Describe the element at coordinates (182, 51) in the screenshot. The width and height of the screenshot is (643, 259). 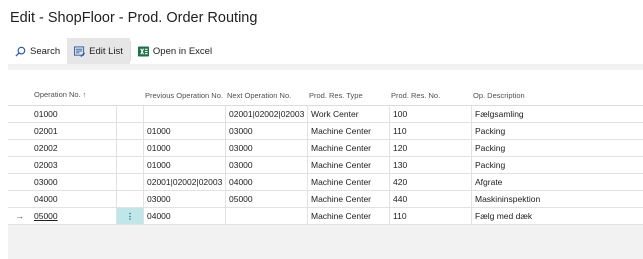
I see `excel-label: Open in Excel` at that location.